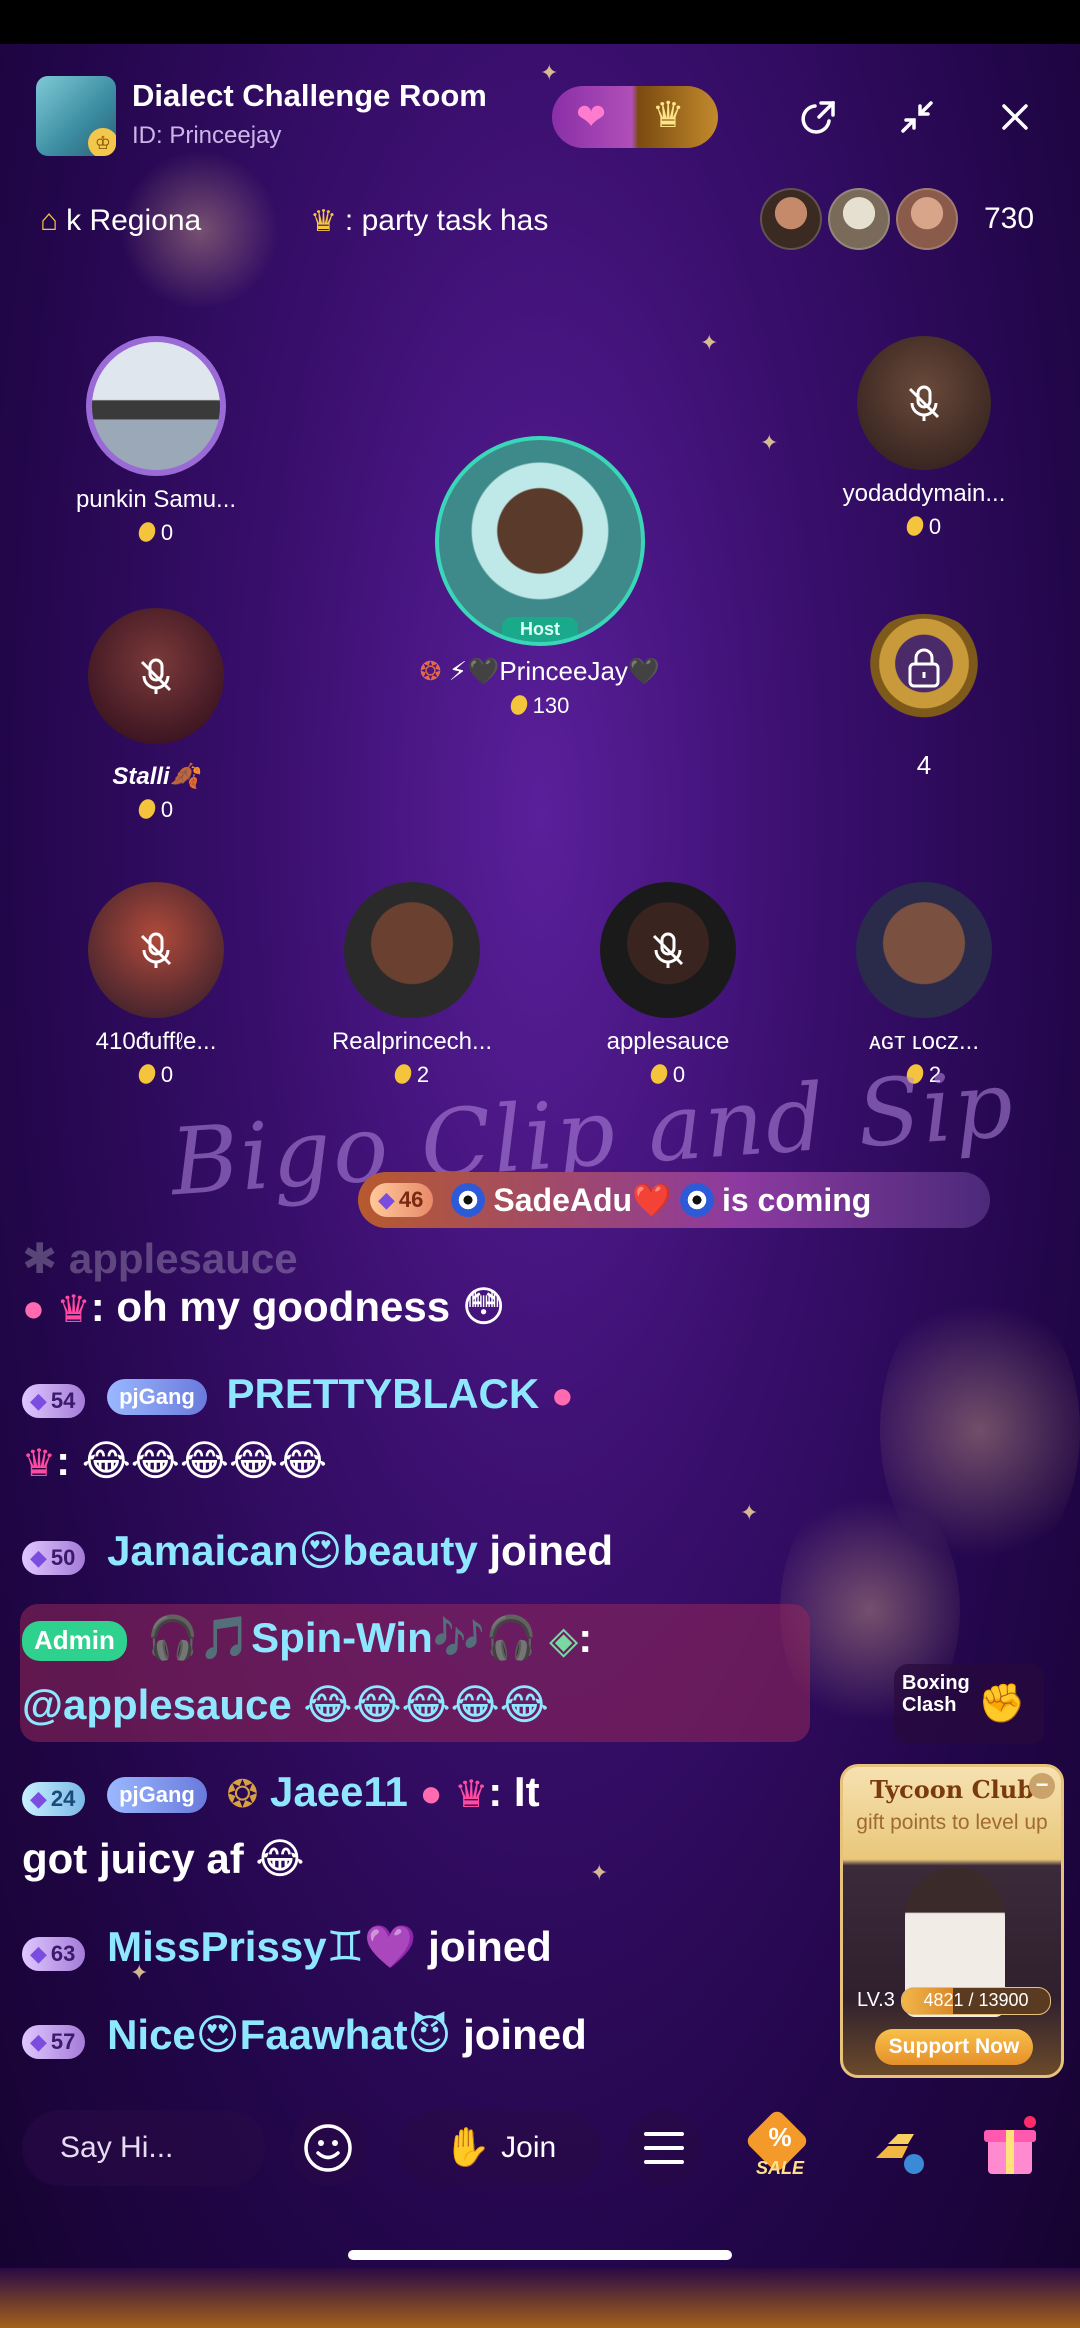 The image size is (1080, 2328). I want to click on chat-message: ◆ 63 MissPrissy♊💜 joined, so click(287, 1947).